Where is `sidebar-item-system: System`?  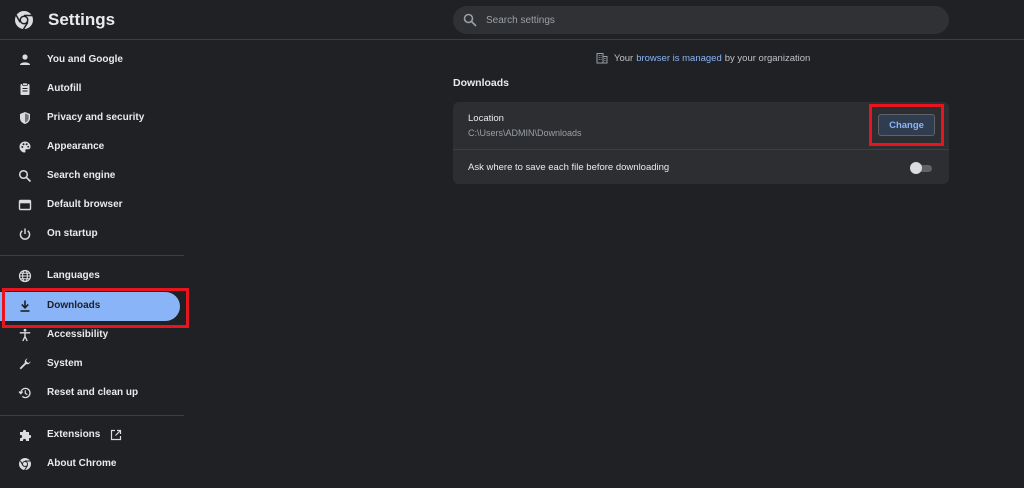
sidebar-item-system: System is located at coordinates (90, 364).